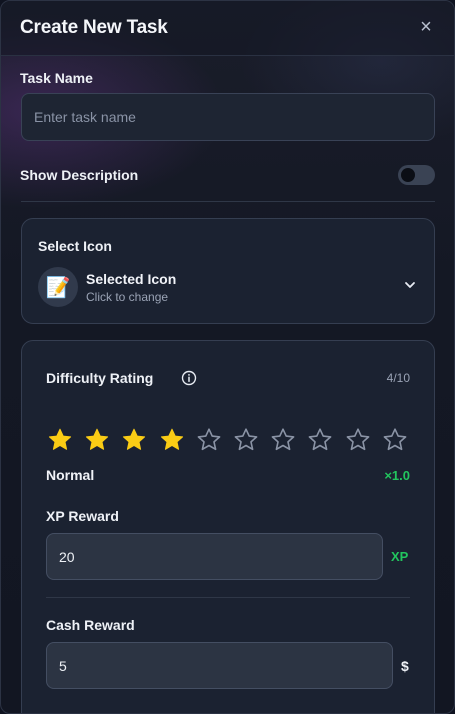 Image resolution: width=455 pixels, height=714 pixels. What do you see at coordinates (214, 556) in the screenshot?
I see `xp-reward-input` at bounding box center [214, 556].